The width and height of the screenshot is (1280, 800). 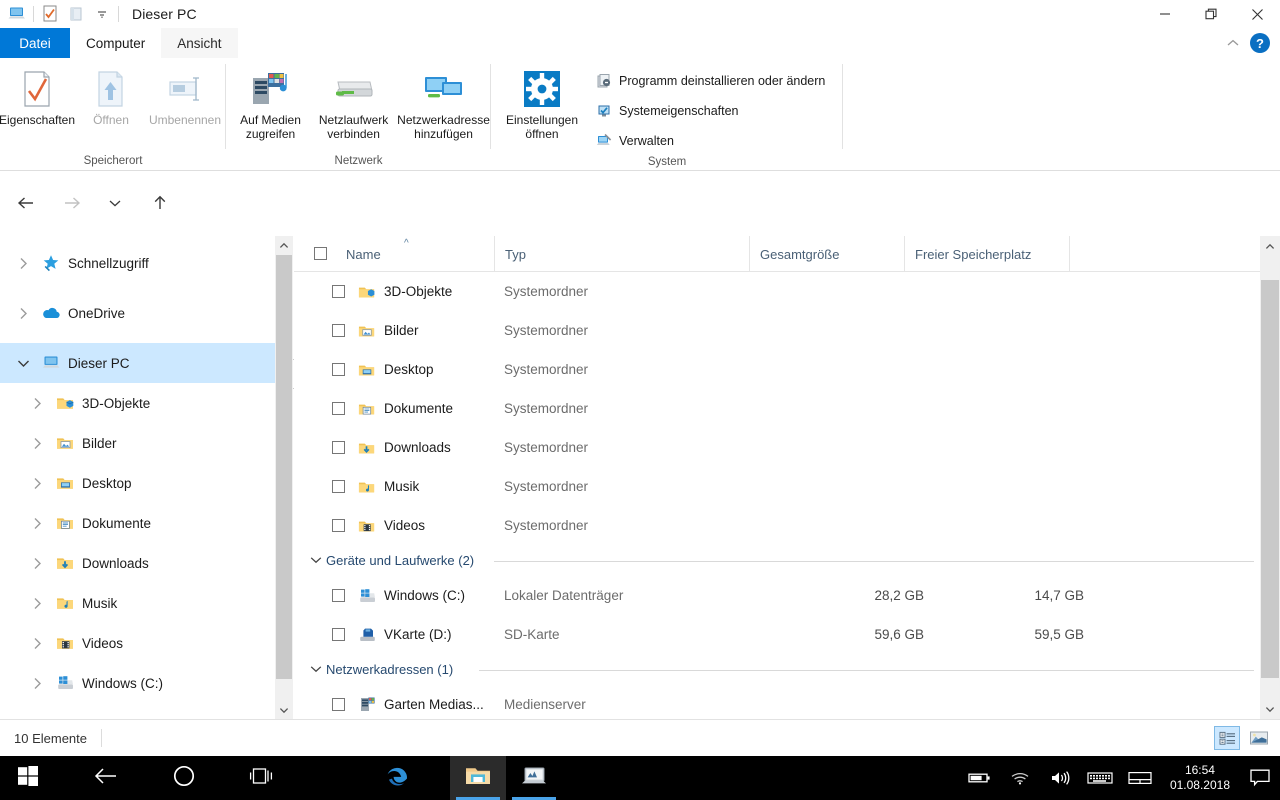 I want to click on file-list-scrollbar, so click(x=1270, y=477).